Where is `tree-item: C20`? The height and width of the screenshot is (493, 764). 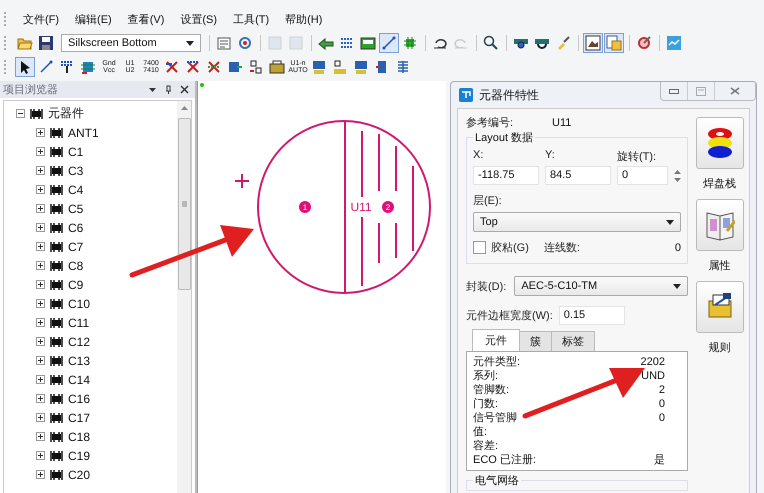 tree-item: C20 is located at coordinates (79, 475).